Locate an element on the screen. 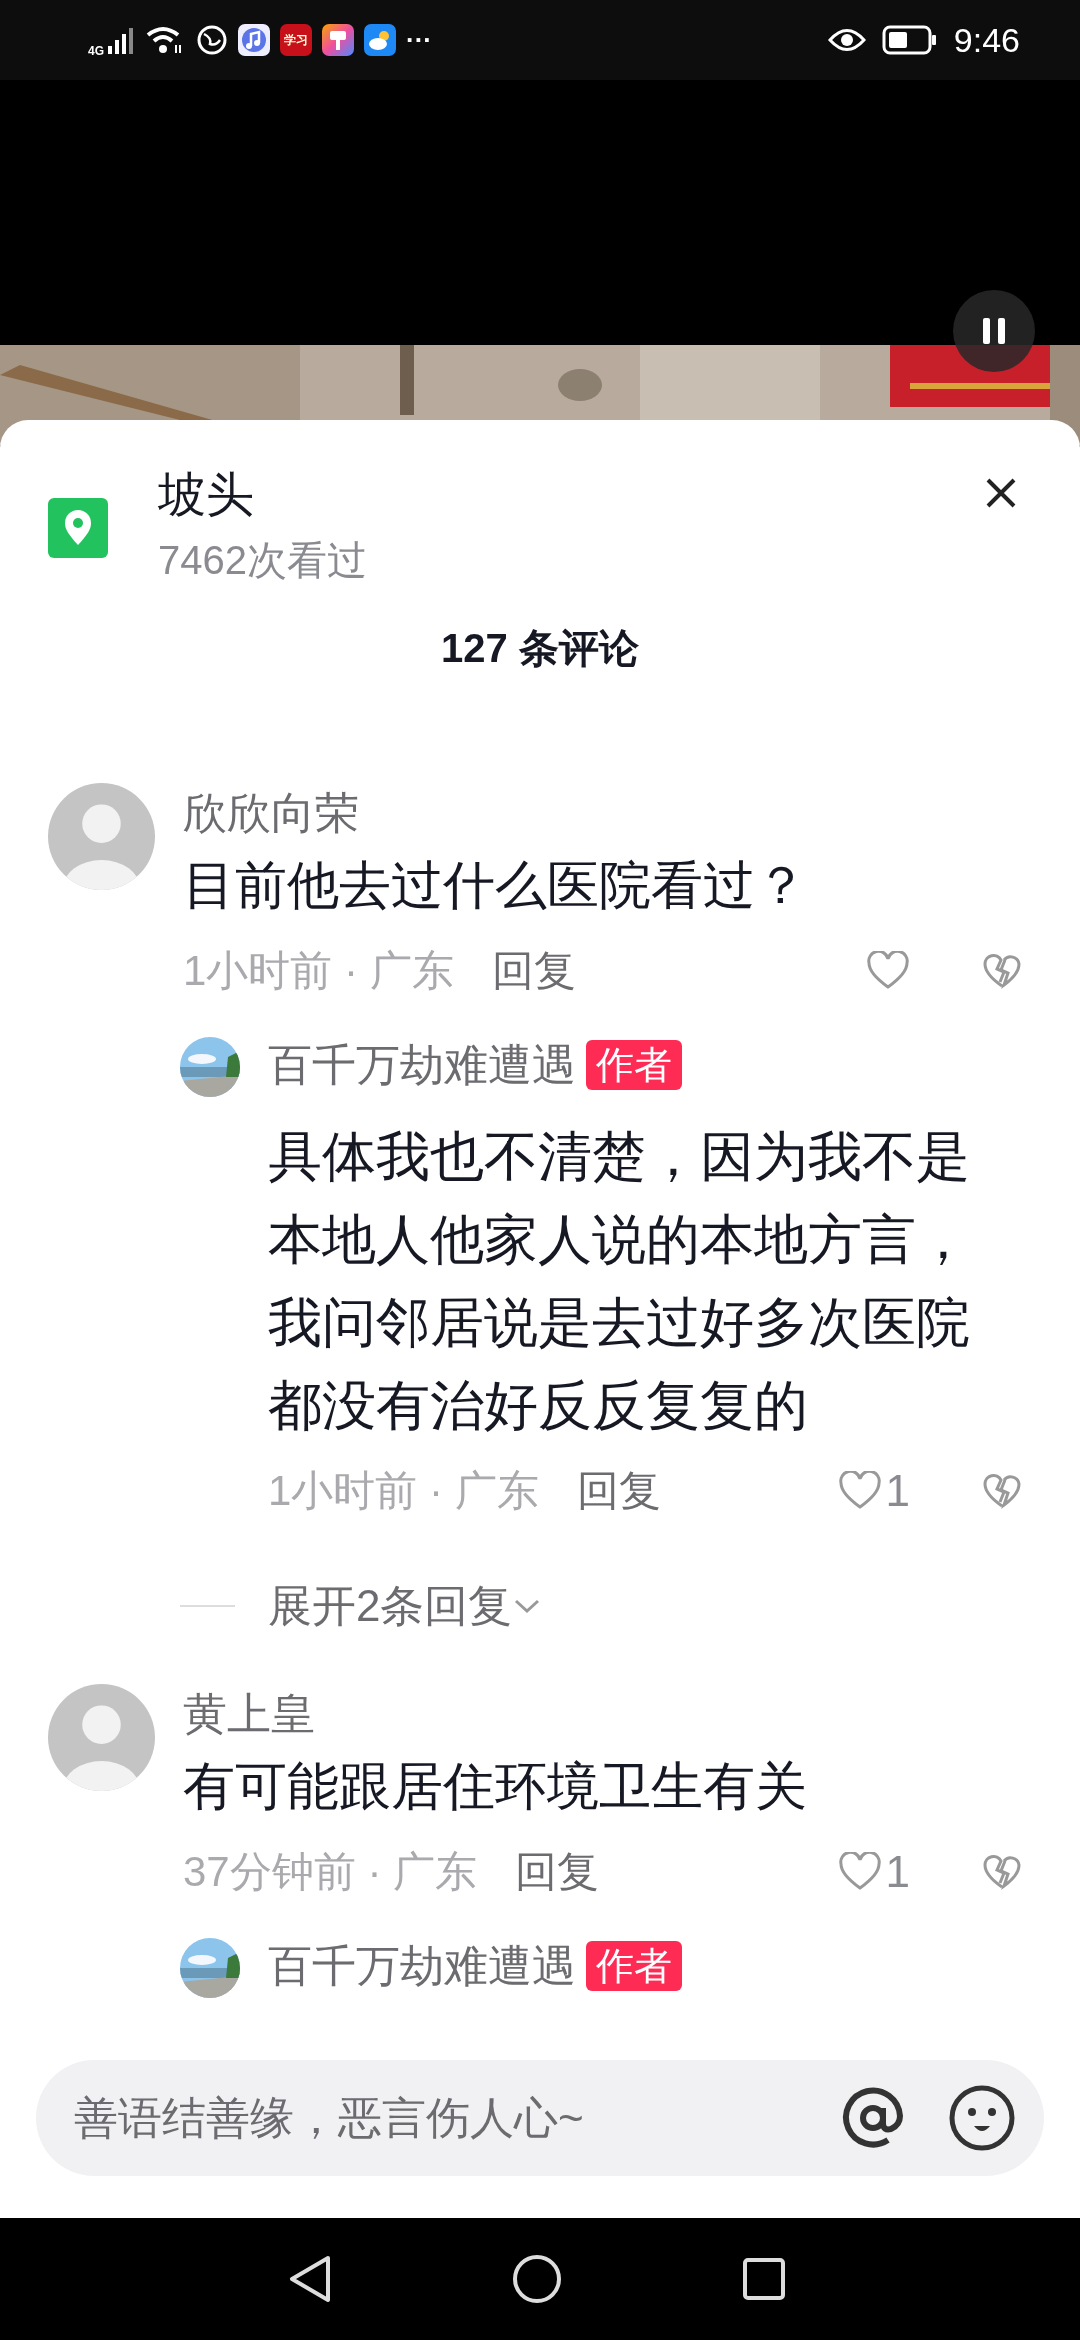 The height and width of the screenshot is (2340, 1080). battery-icon is located at coordinates (909, 40).